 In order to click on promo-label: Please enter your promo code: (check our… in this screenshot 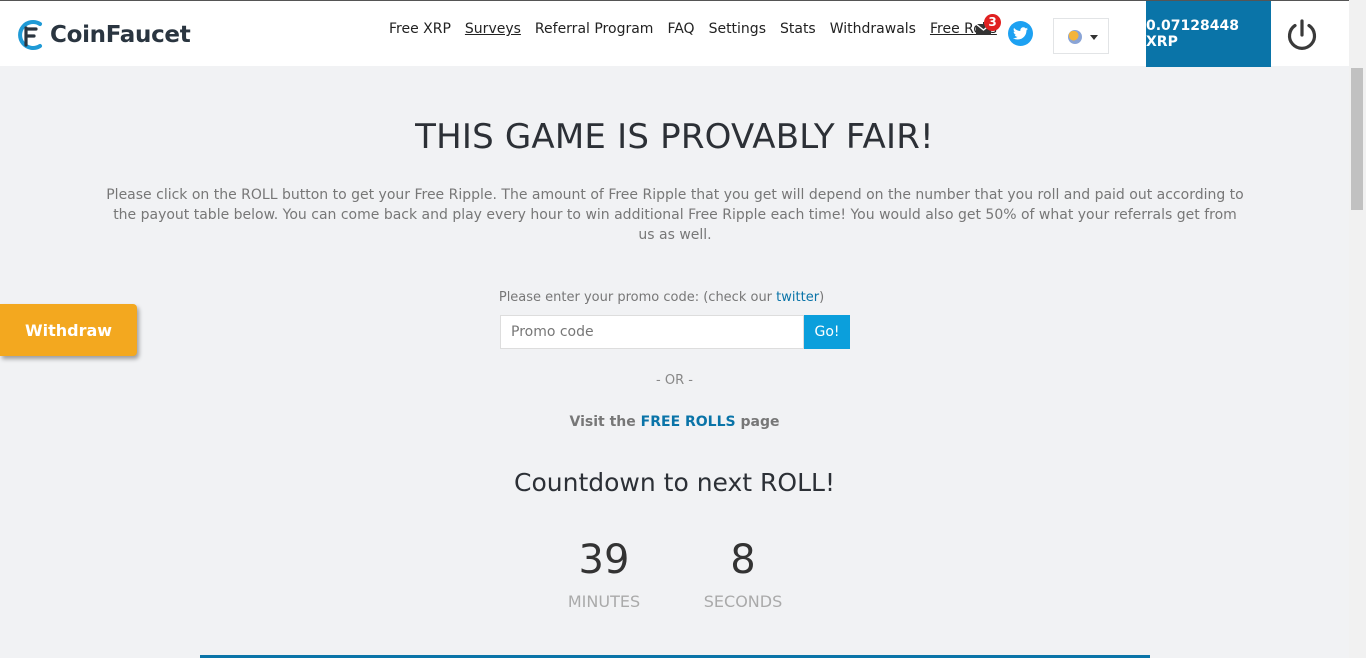, I will do `click(661, 297)`.